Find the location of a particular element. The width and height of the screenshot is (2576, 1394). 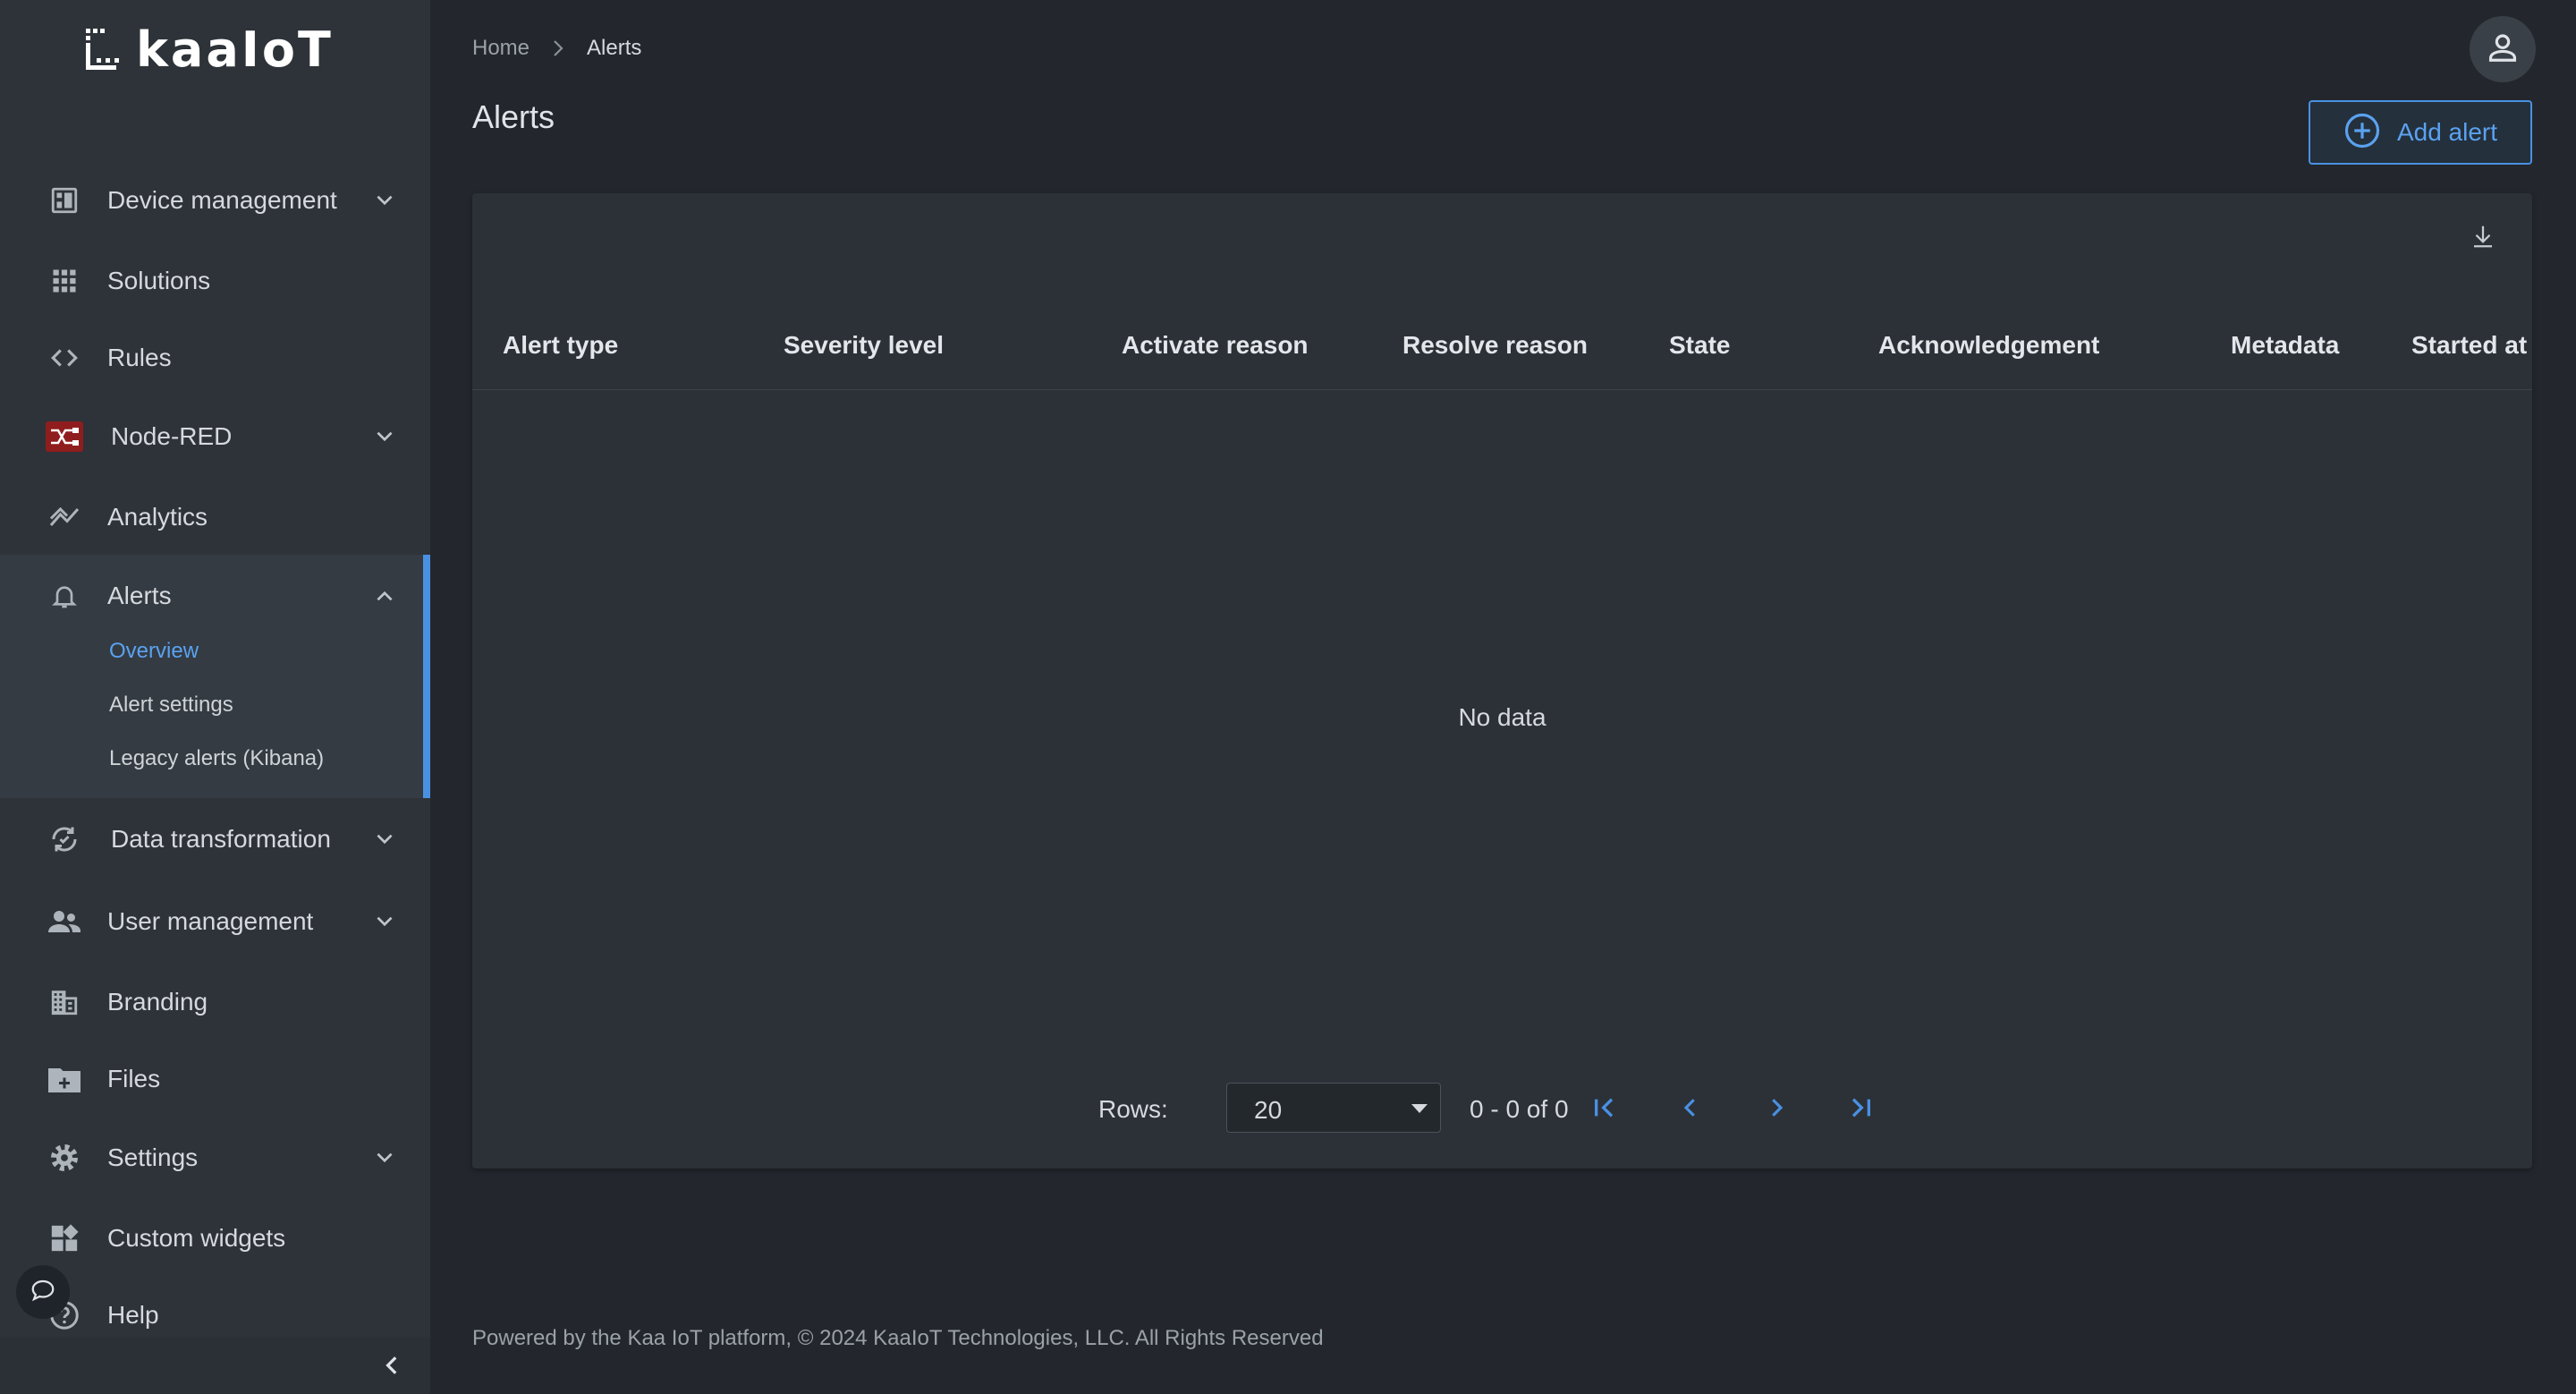

sidebar-item-analytics: Analytics is located at coordinates (215, 517).